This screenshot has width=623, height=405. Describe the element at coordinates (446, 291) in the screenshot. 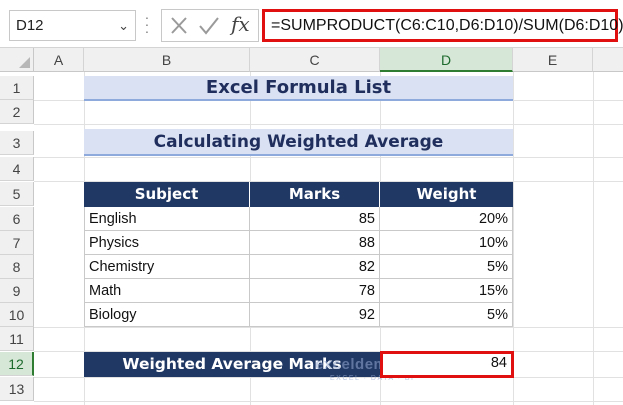

I see `table-cell-weight: 15%` at that location.